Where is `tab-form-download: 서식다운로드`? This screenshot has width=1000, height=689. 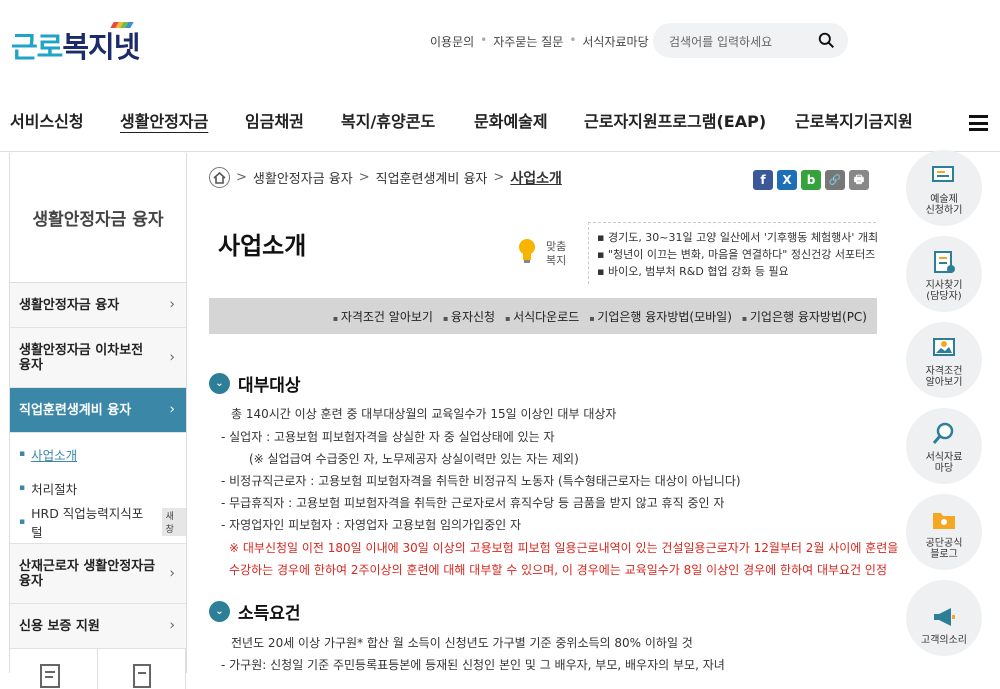
tab-form-download: 서식다운로드 is located at coordinates (542, 316).